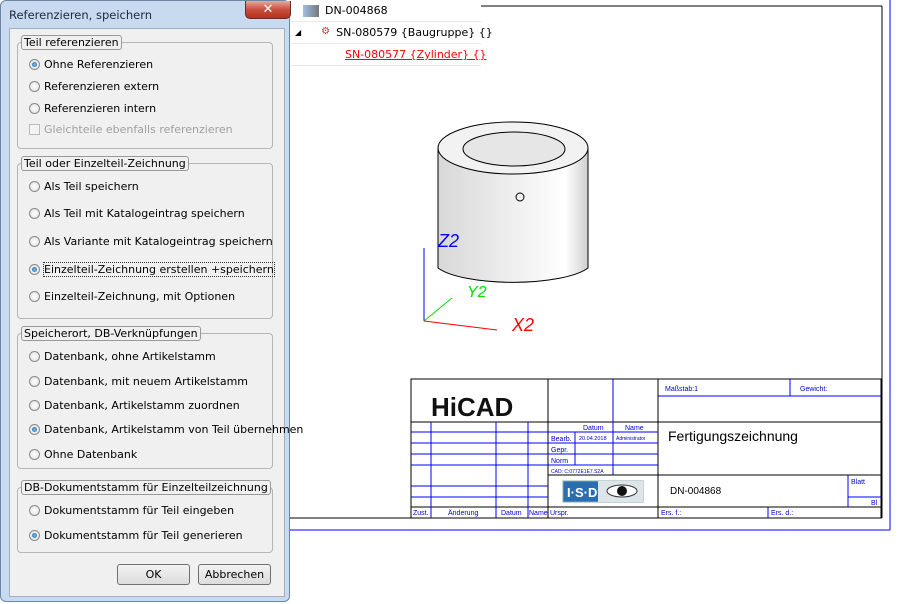 The image size is (900, 604). Describe the element at coordinates (472, 407) in the screenshot. I see `hicad-logo: HiCAD` at that location.